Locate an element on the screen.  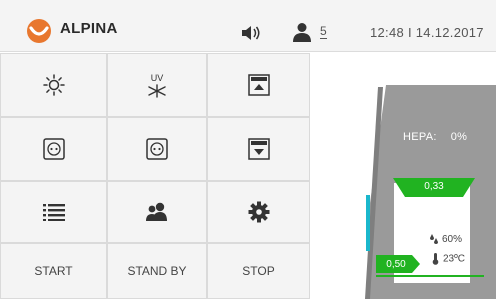
standby-label: STAND BY is located at coordinates (157, 271).